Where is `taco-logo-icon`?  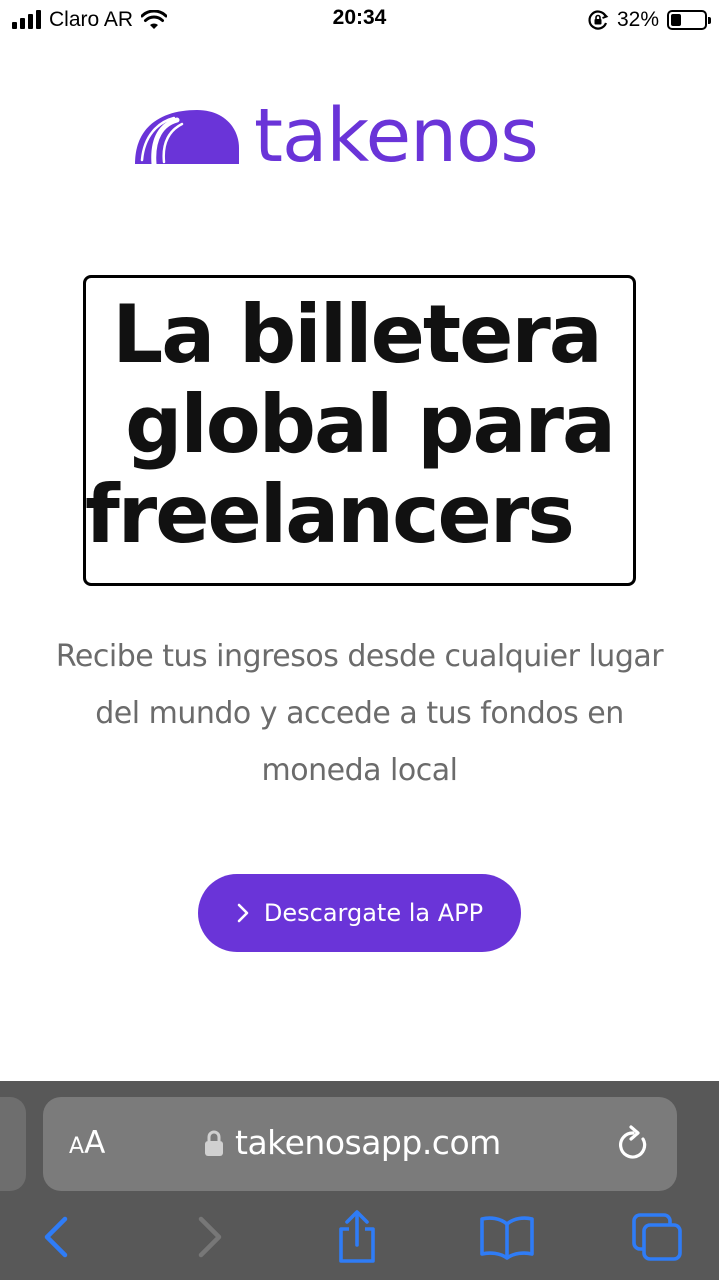
taco-logo-icon is located at coordinates (187, 138).